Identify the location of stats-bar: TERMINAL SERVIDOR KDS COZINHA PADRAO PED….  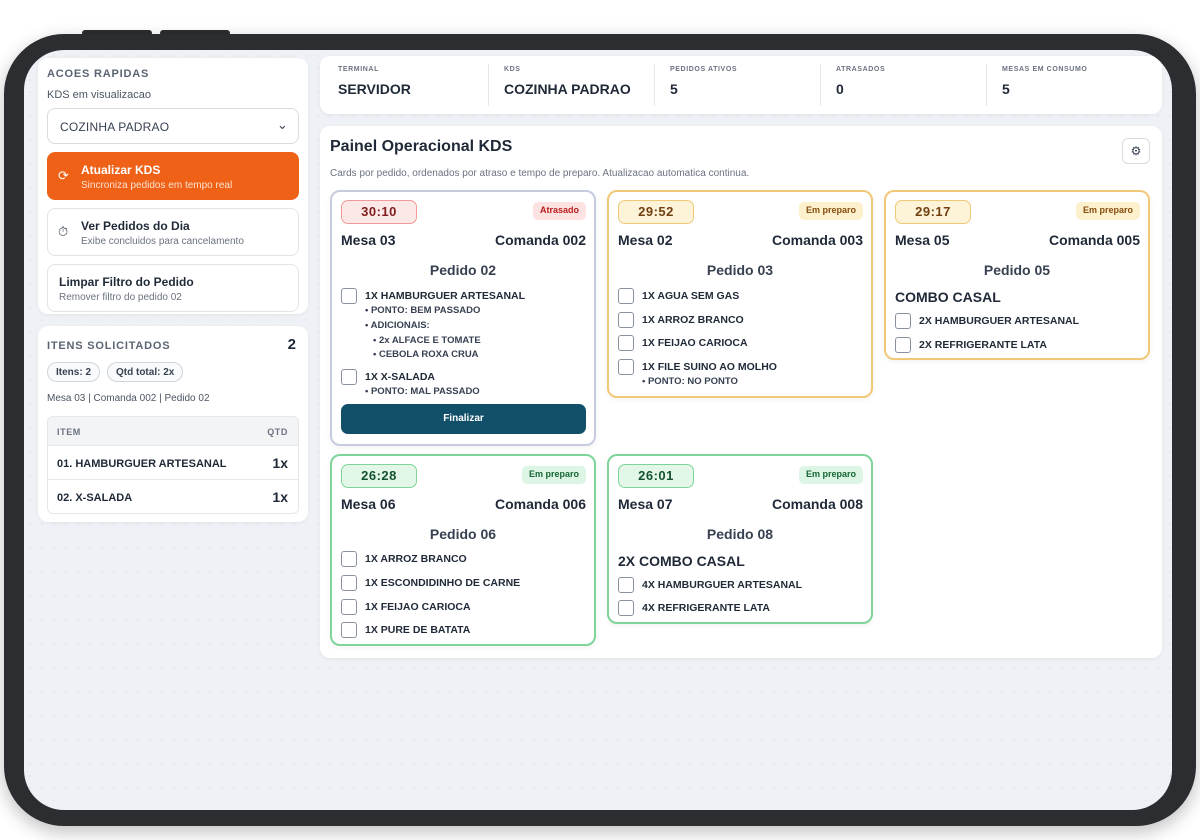
(741, 85).